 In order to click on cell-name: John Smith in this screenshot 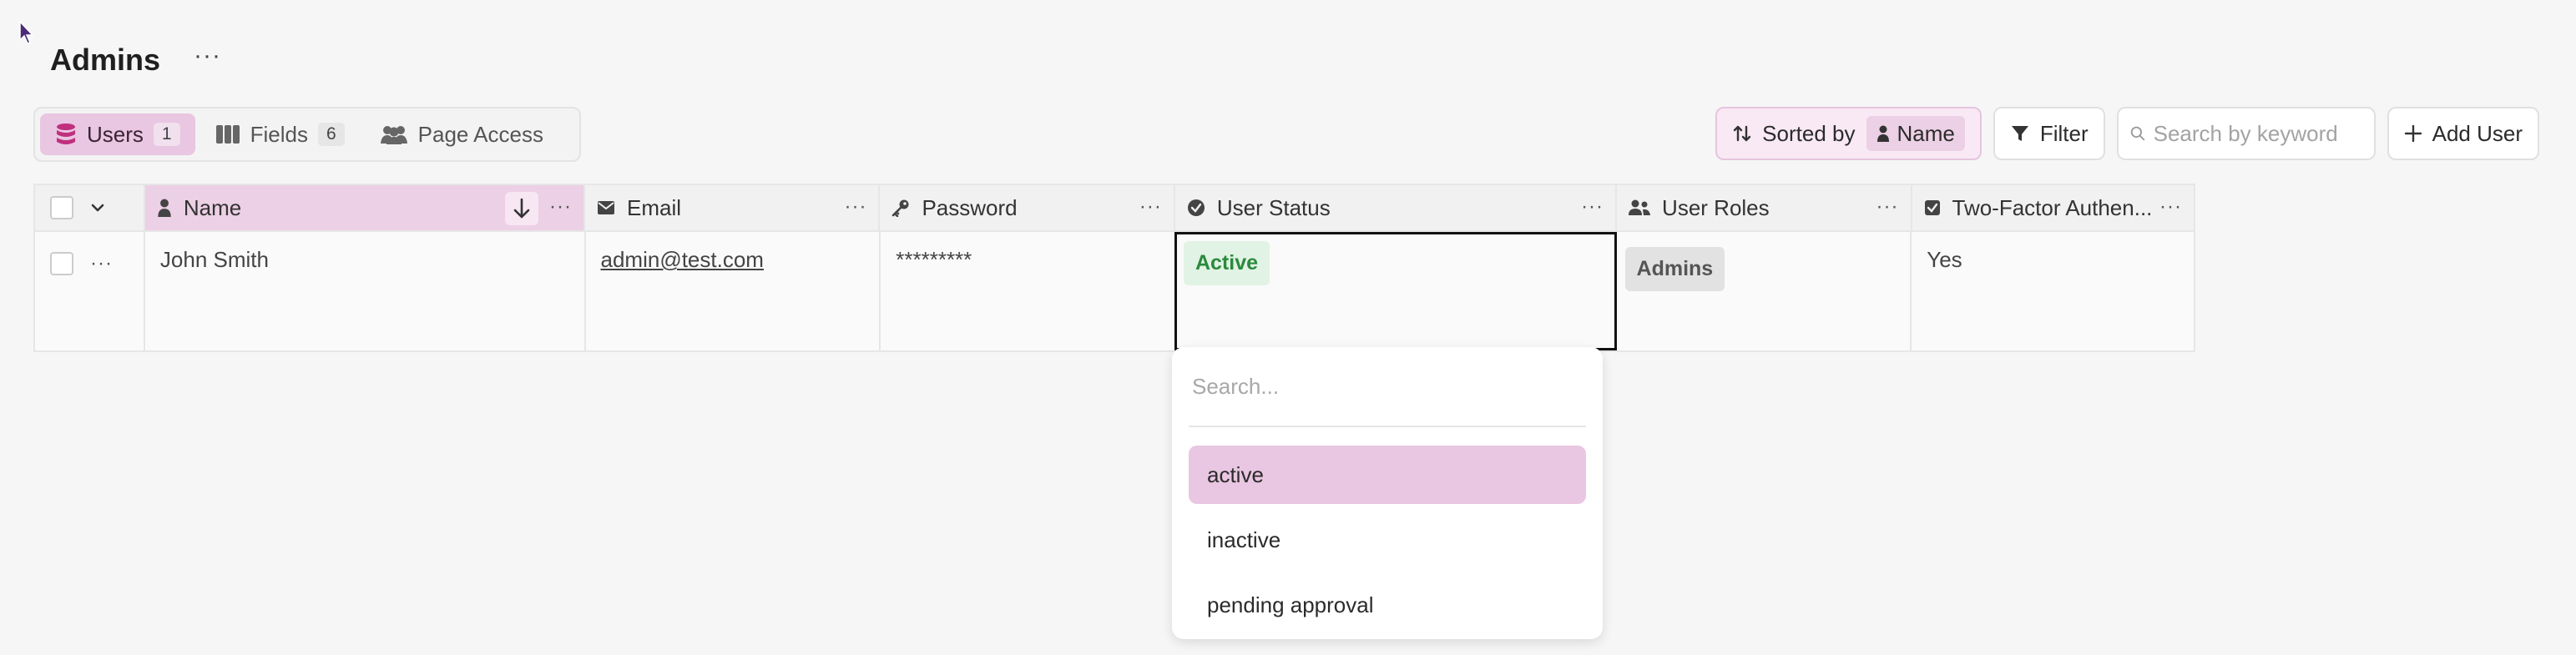, I will do `click(365, 291)`.